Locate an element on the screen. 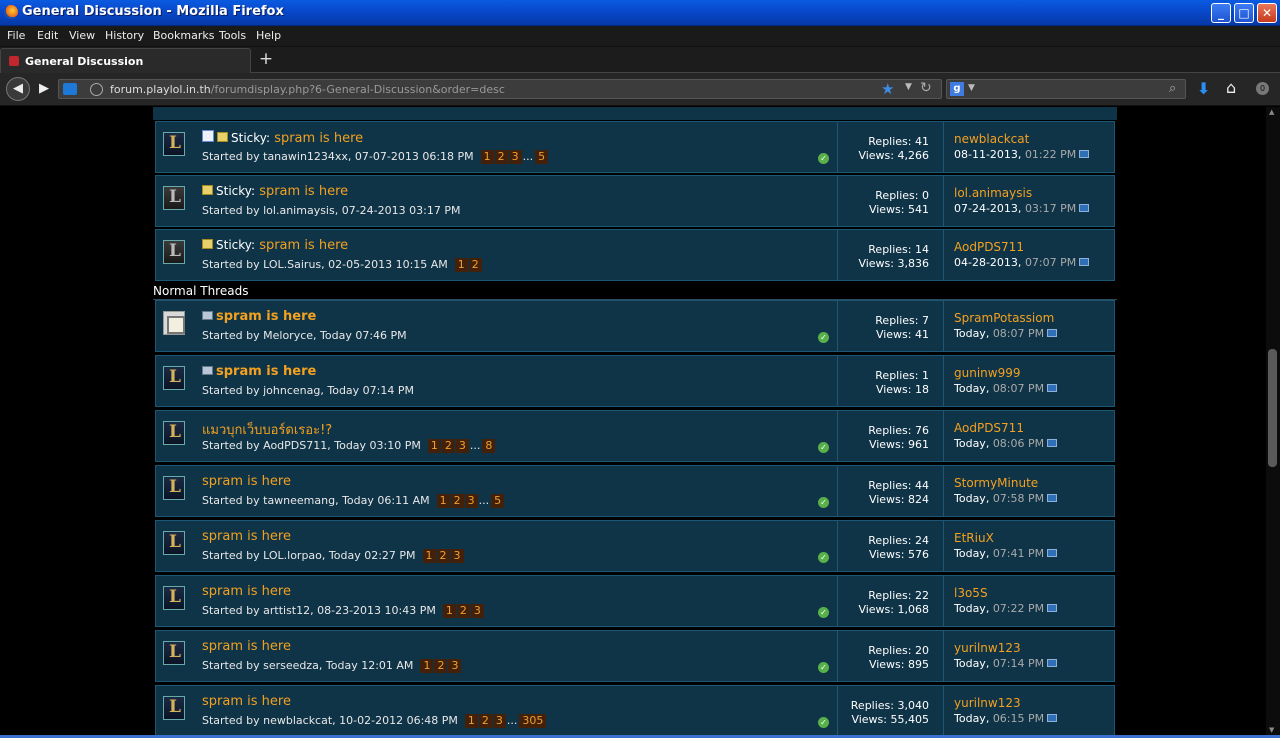 The image size is (1280, 738). scroll-up-icon: ▲ is located at coordinates (1271, 112).